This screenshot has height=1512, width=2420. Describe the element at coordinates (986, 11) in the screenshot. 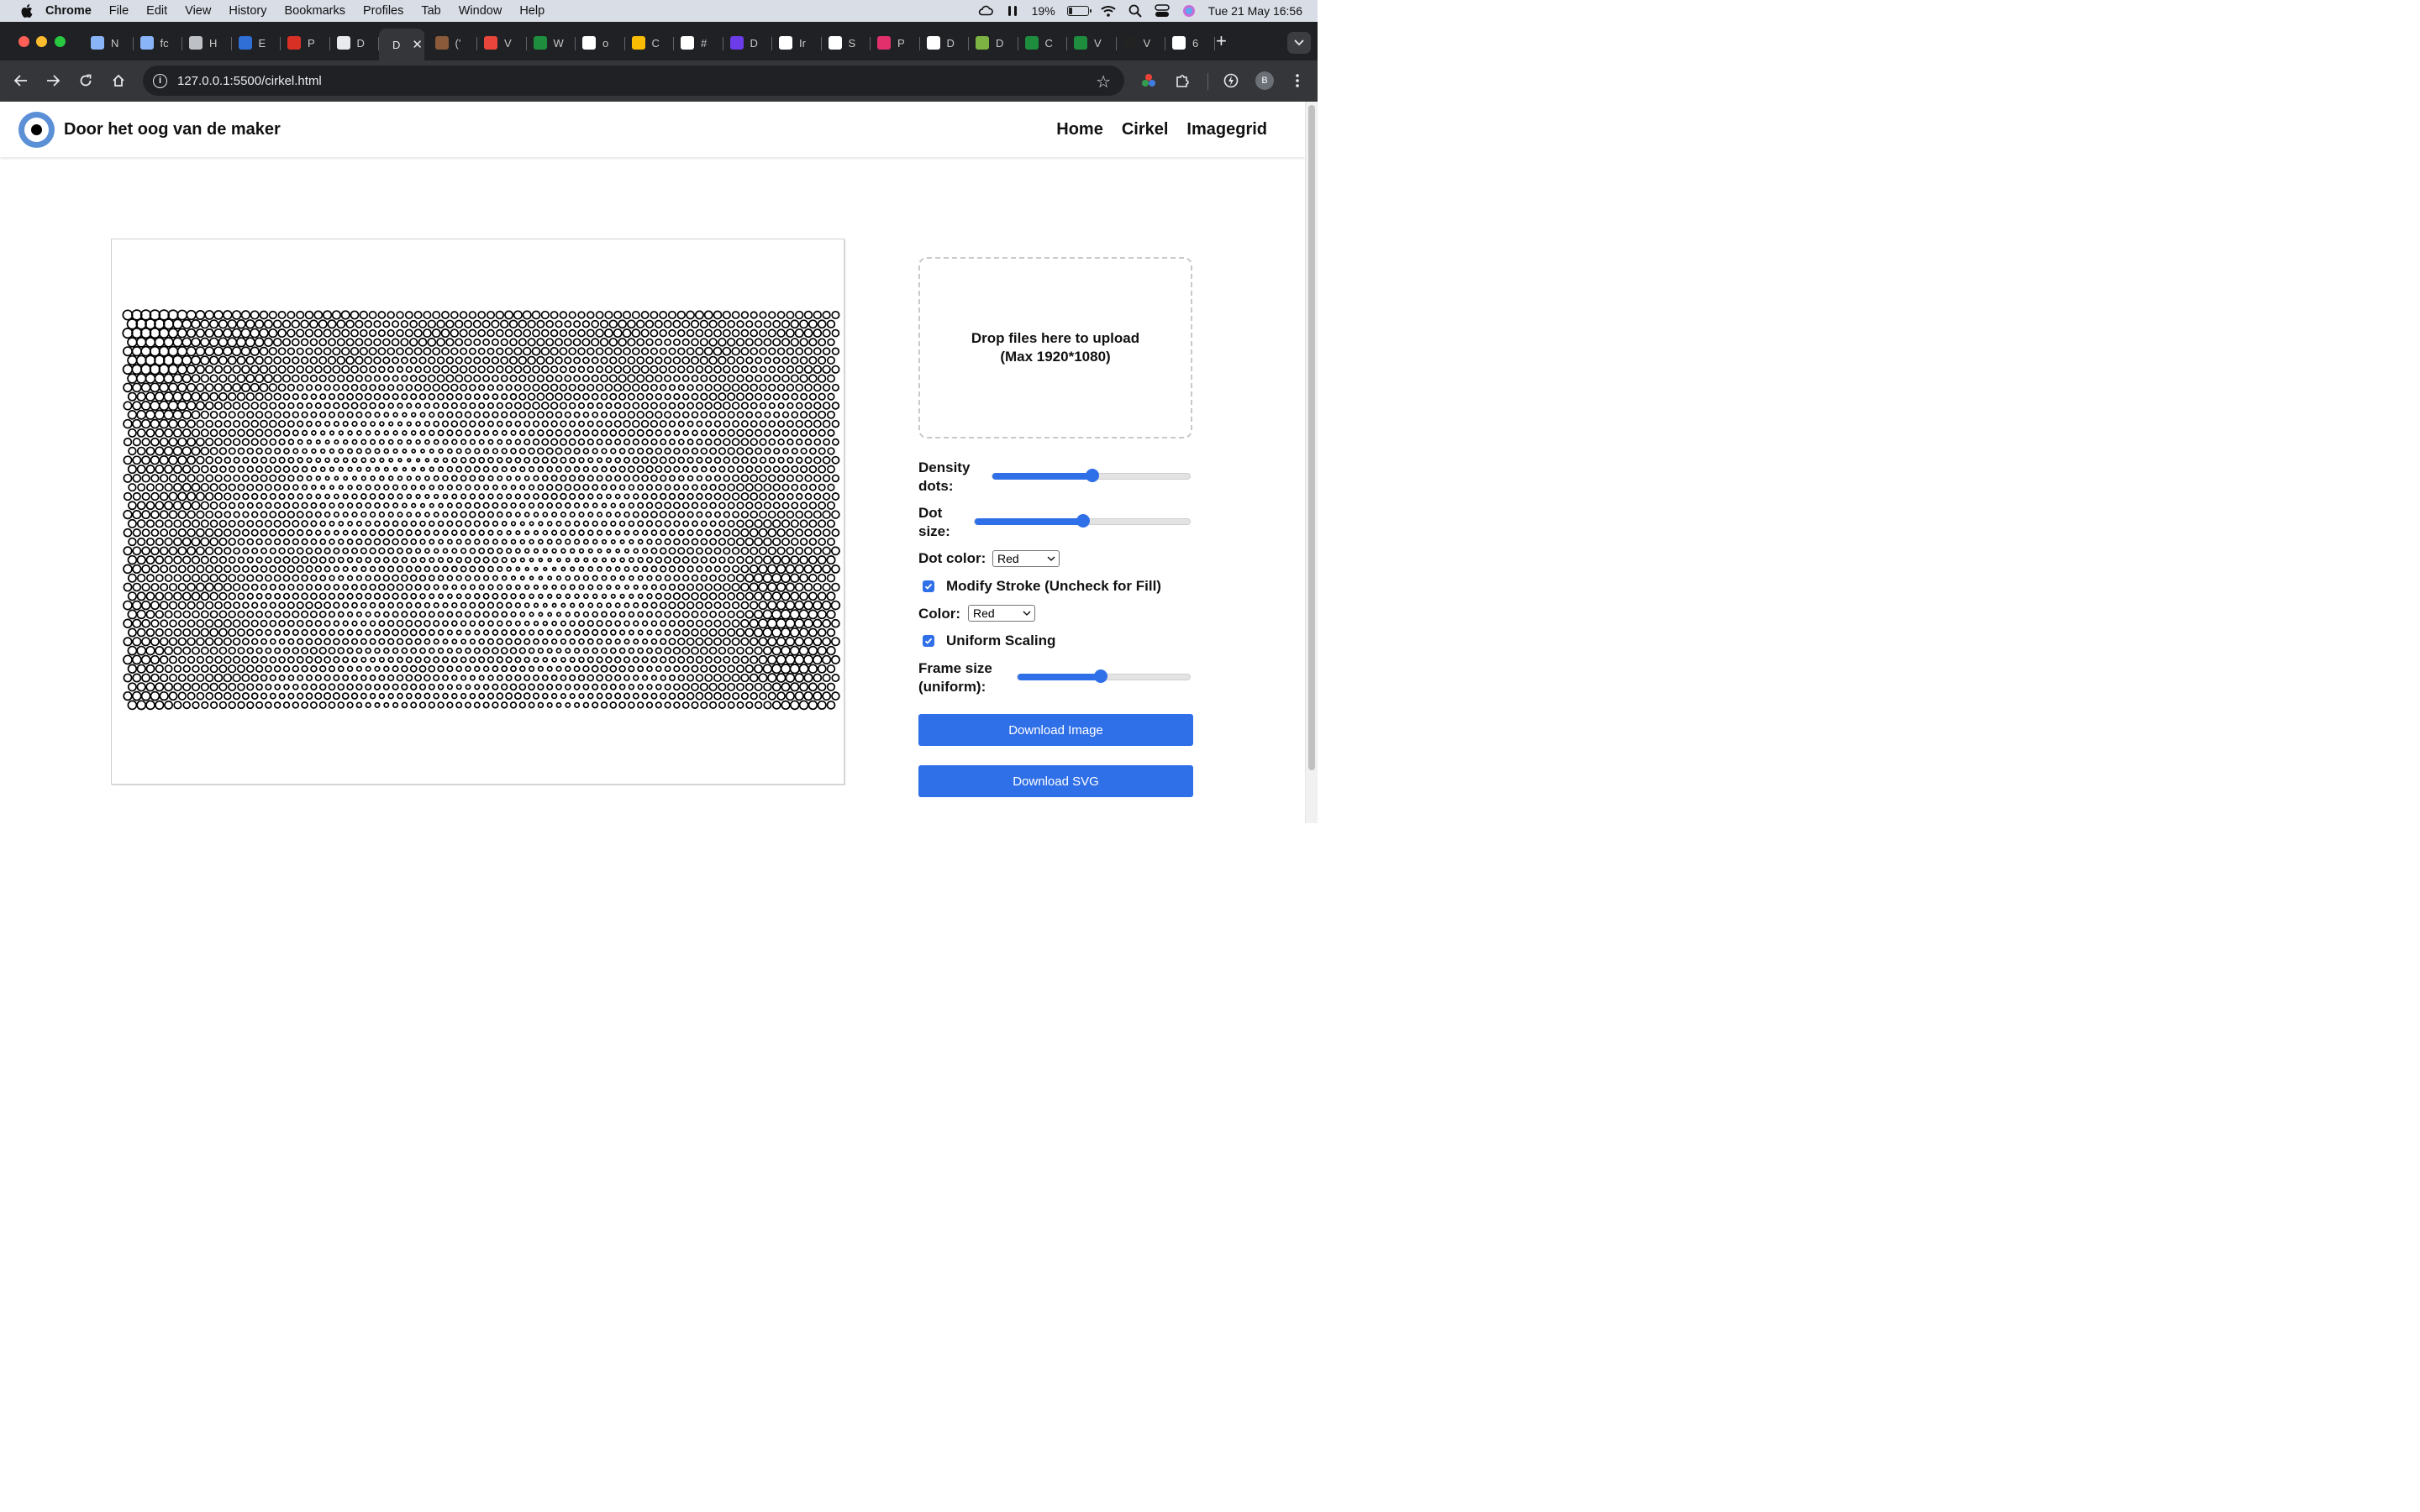

I see `creative-cloud-icon` at that location.